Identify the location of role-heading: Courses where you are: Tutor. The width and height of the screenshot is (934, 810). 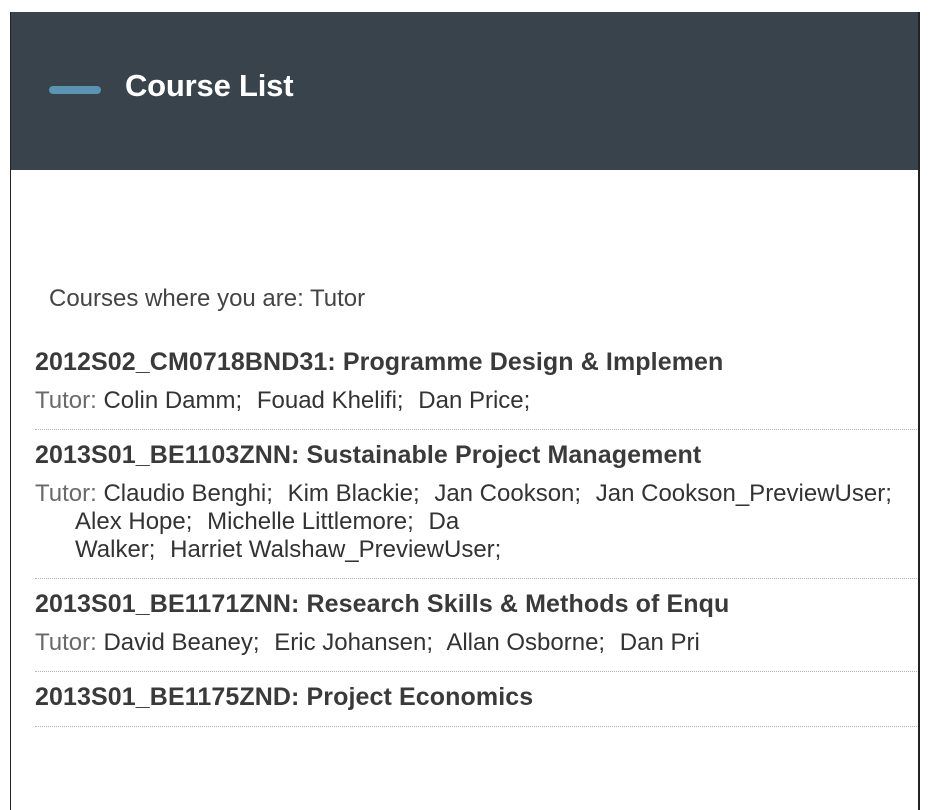
(207, 298).